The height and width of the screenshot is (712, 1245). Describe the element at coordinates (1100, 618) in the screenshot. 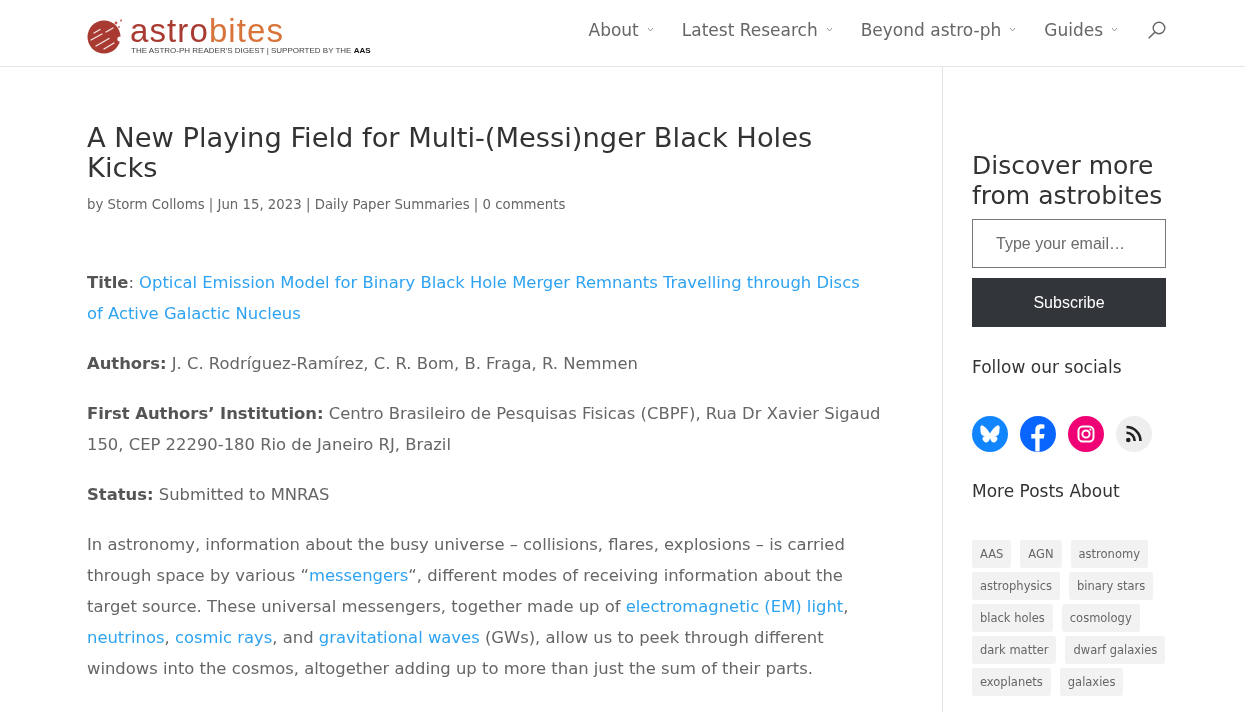

I see `tag-link: cosmology` at that location.